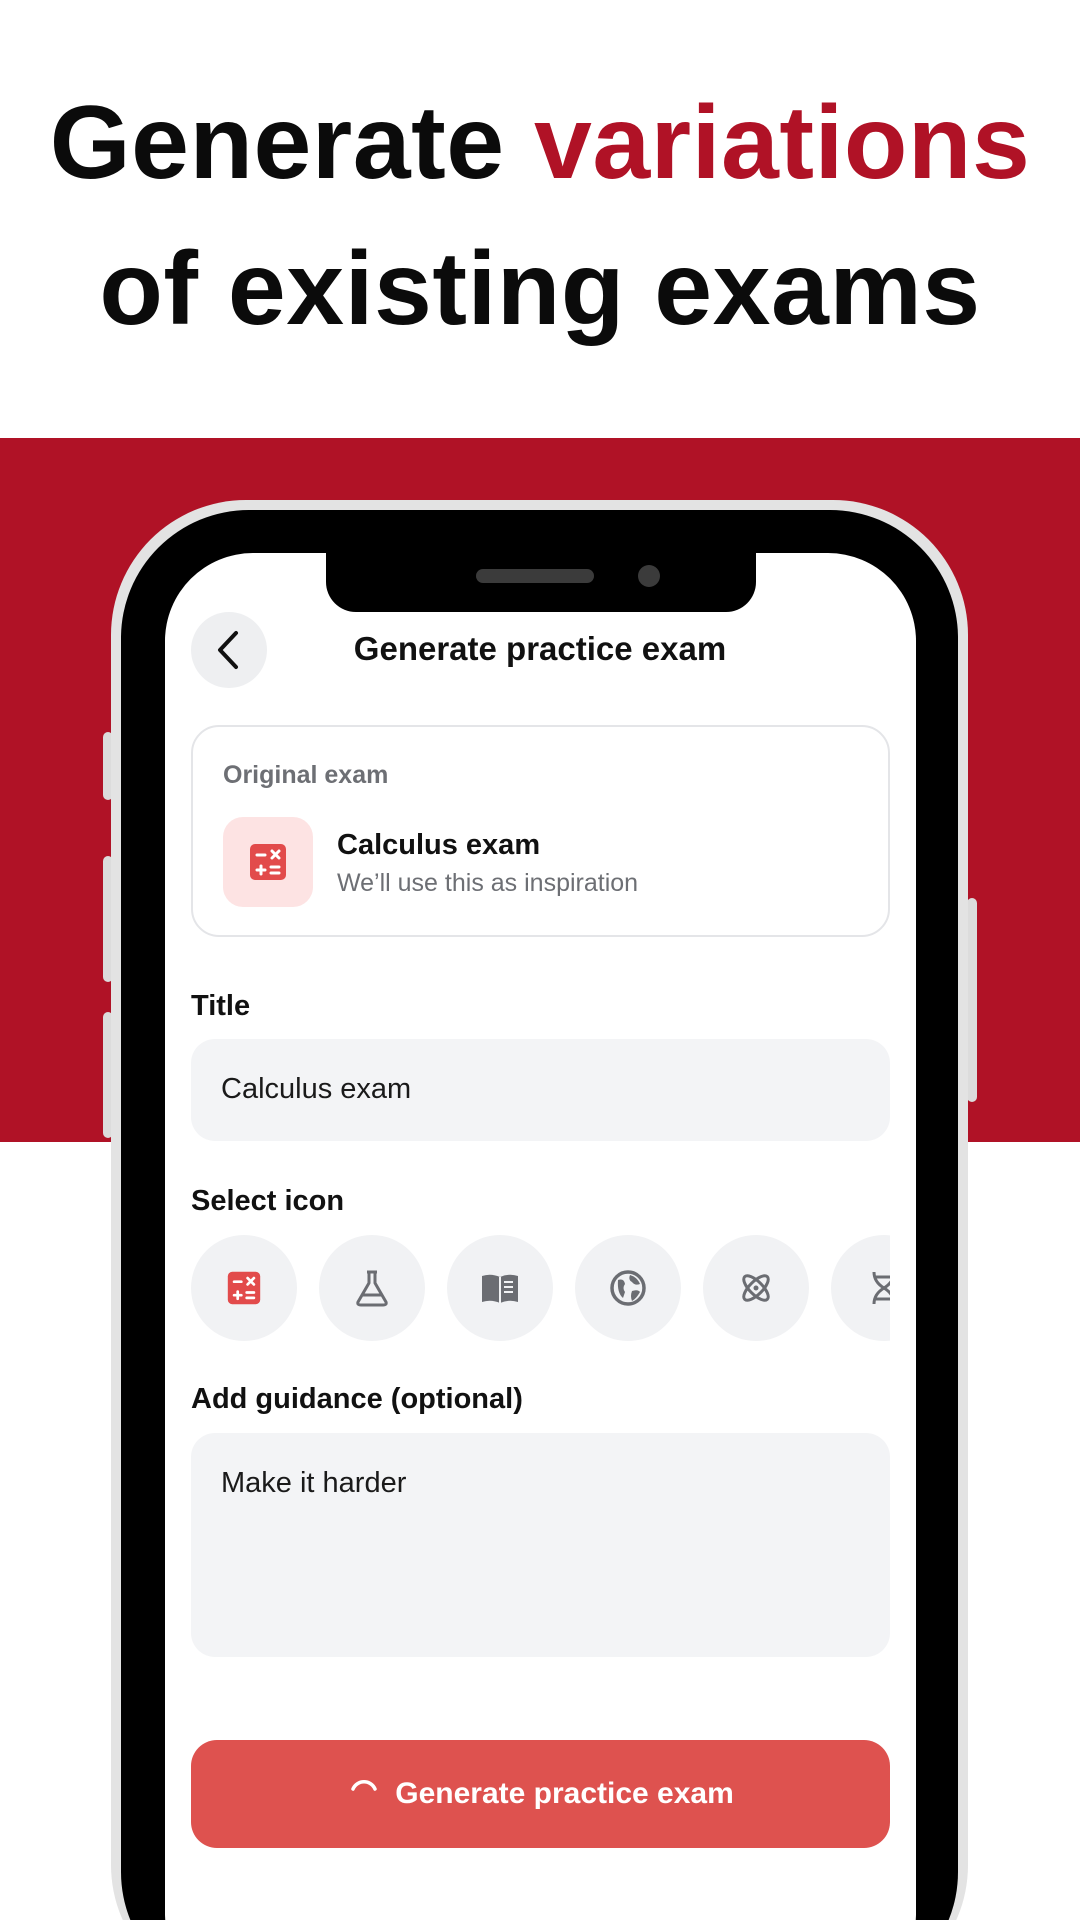 The width and height of the screenshot is (1080, 1920). Describe the element at coordinates (540, 1090) in the screenshot. I see `title-input: Calculus exam` at that location.